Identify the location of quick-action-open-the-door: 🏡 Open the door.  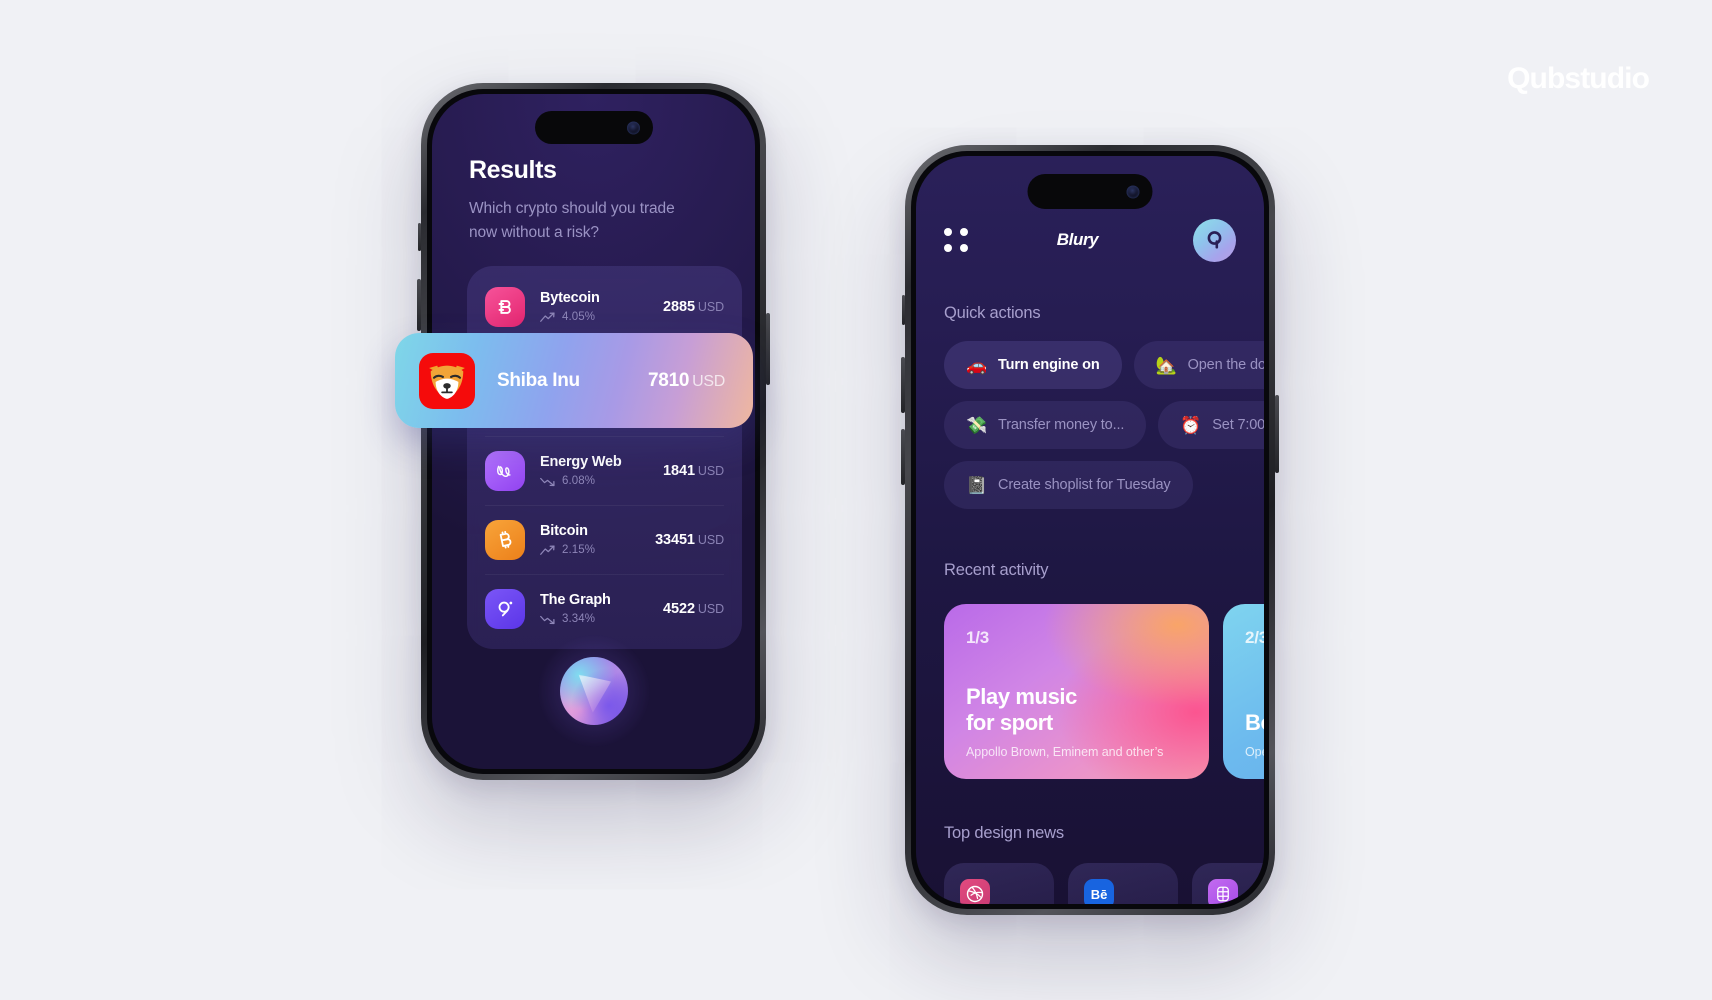
(1198, 365).